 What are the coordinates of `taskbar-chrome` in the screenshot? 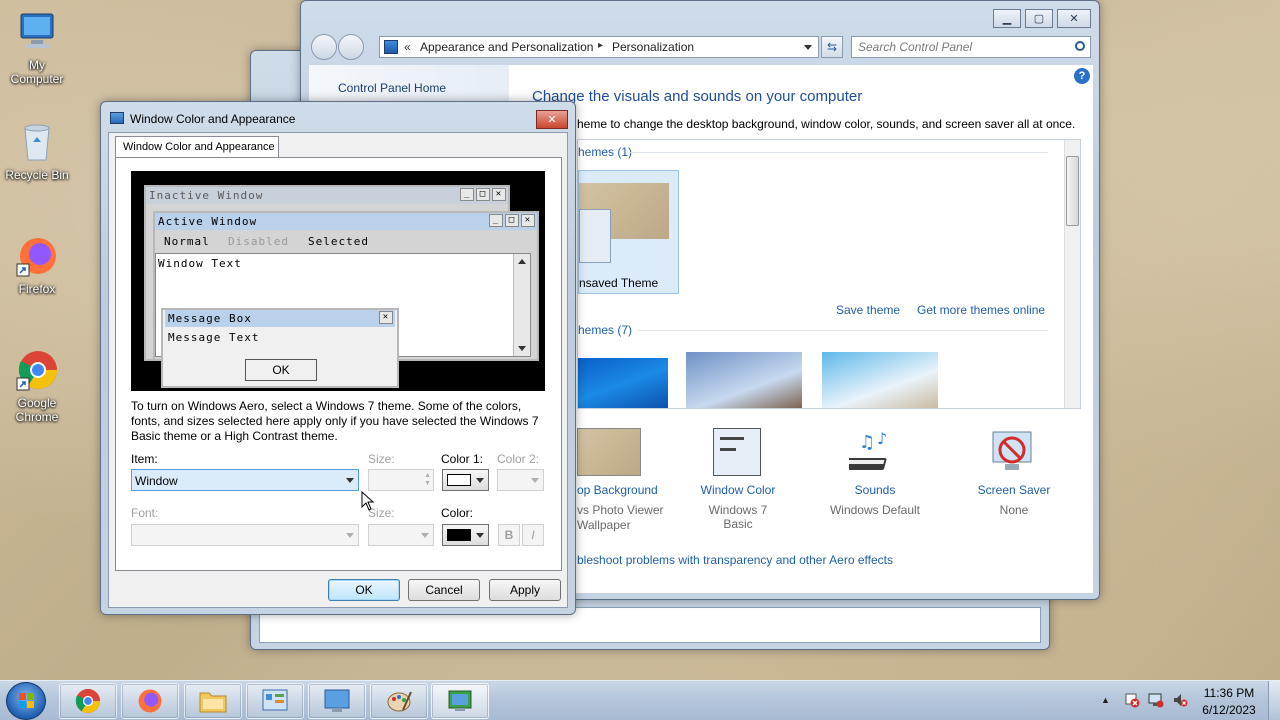 It's located at (88, 701).